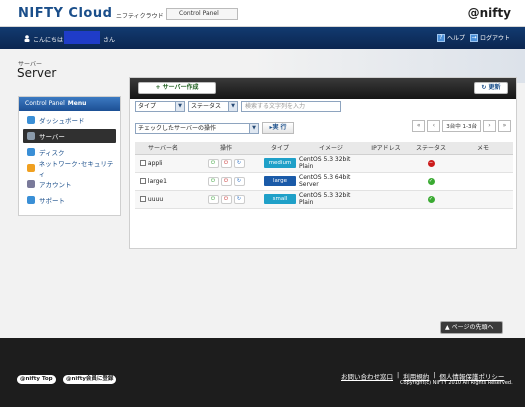  Describe the element at coordinates (163, 148) in the screenshot. I see `col-name: サーバー名` at that location.